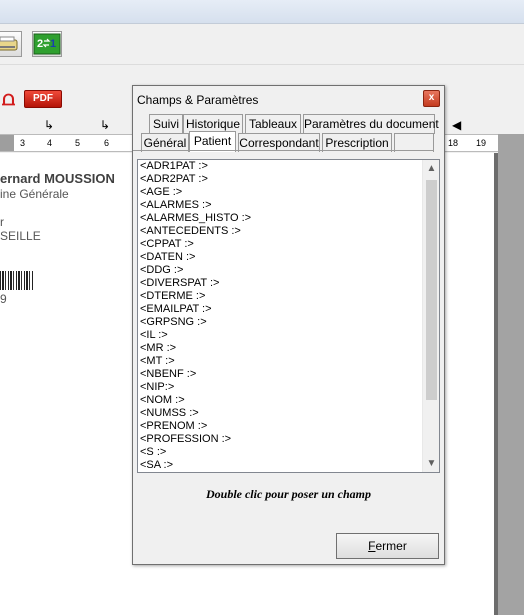  What do you see at coordinates (456, 125) in the screenshot?
I see `indent-marker-icon: ◀` at bounding box center [456, 125].